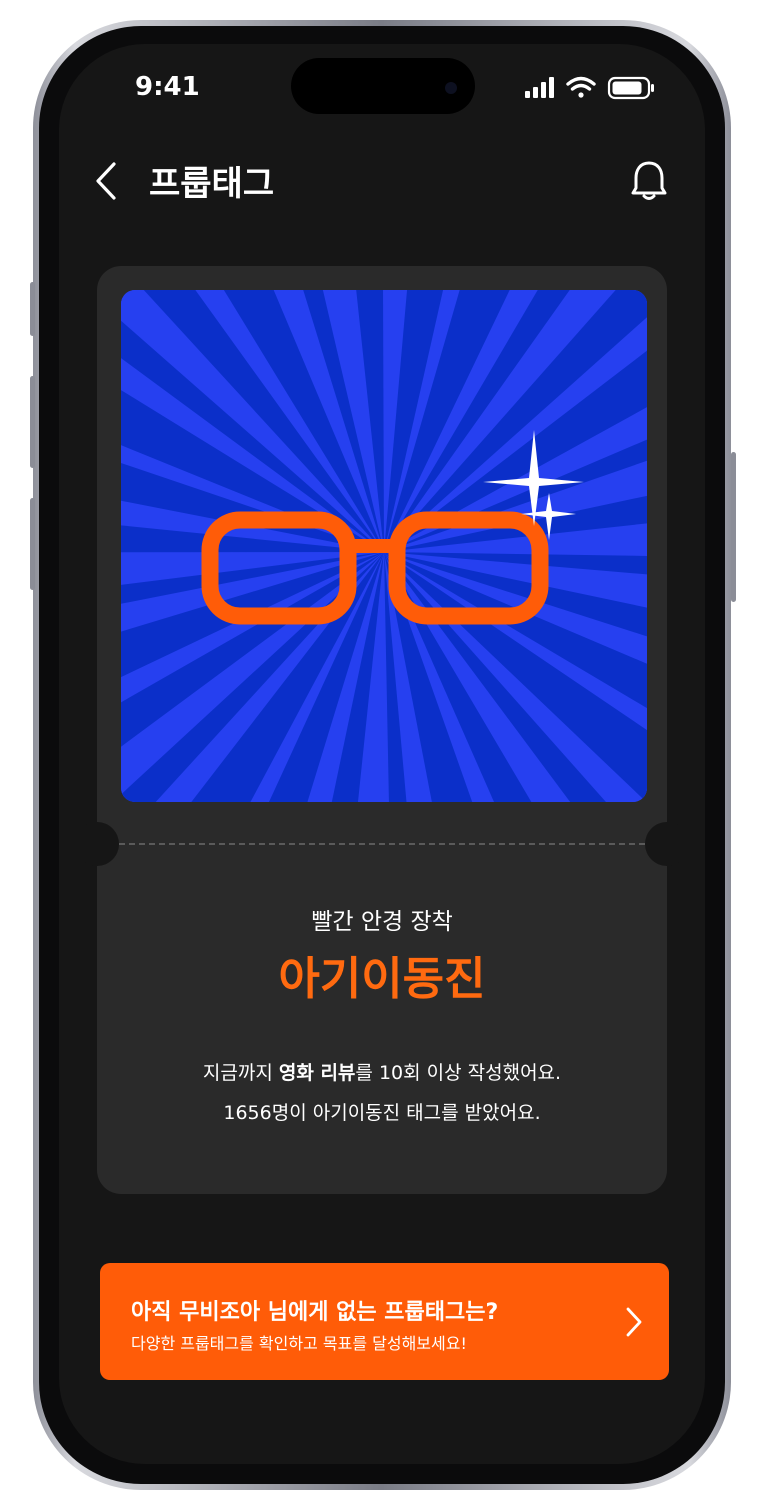 The height and width of the screenshot is (1510, 766). Describe the element at coordinates (97, 844) in the screenshot. I see `ticket-notch-left` at that location.